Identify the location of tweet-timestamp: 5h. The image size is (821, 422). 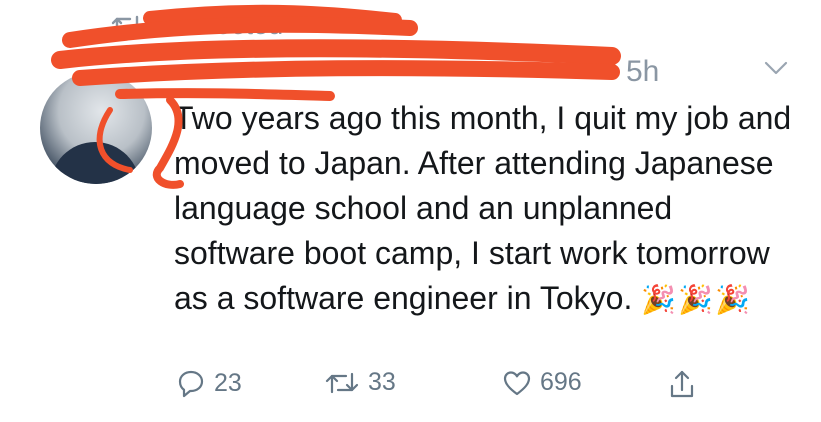
(642, 72).